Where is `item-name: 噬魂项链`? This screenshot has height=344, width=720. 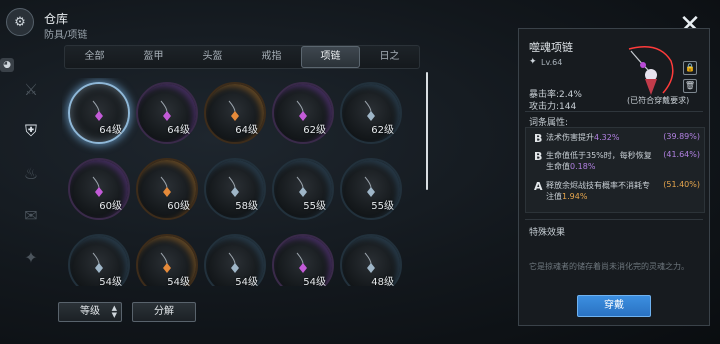
item-name: 噬魂项链 is located at coordinates (551, 47).